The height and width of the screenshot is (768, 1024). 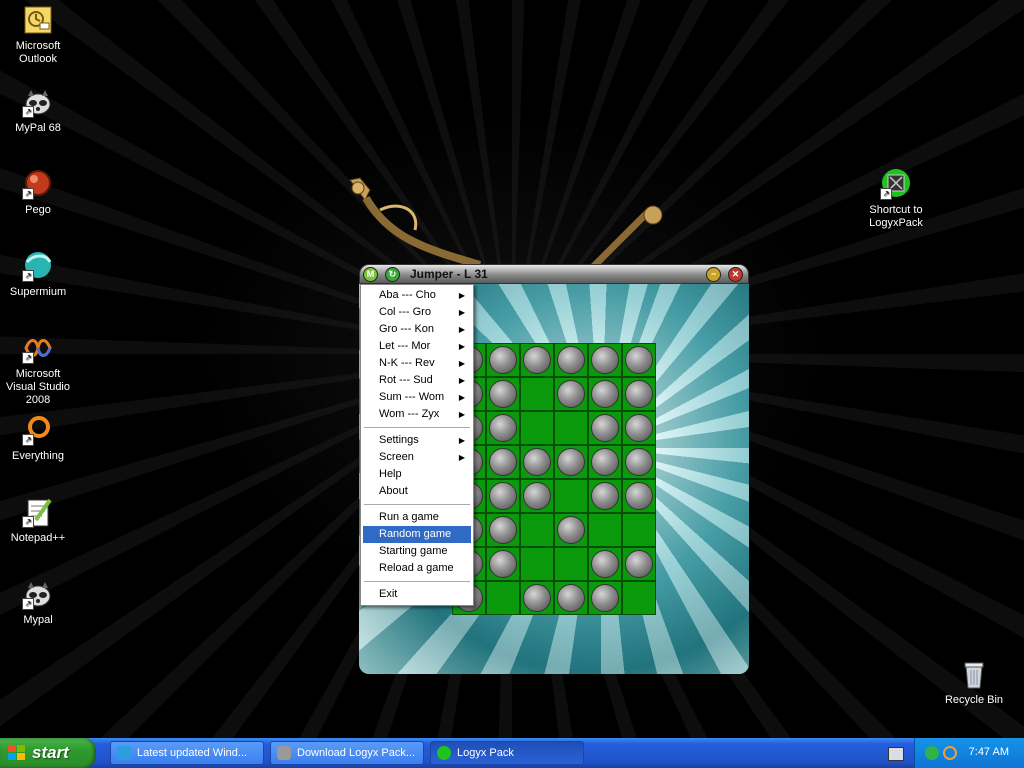 What do you see at coordinates (417, 397) in the screenshot?
I see `menu-item-sum-wom: Sum --- Wom ▶` at bounding box center [417, 397].